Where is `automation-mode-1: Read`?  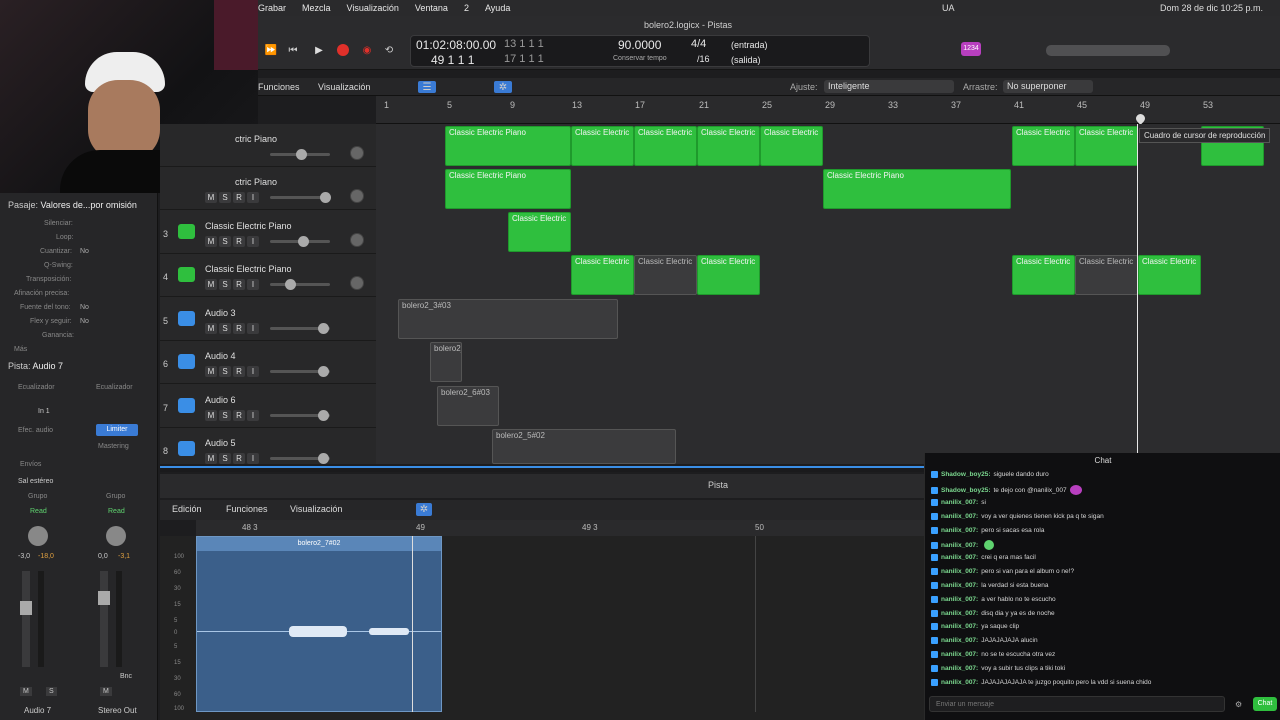 automation-mode-1: Read is located at coordinates (38, 511).